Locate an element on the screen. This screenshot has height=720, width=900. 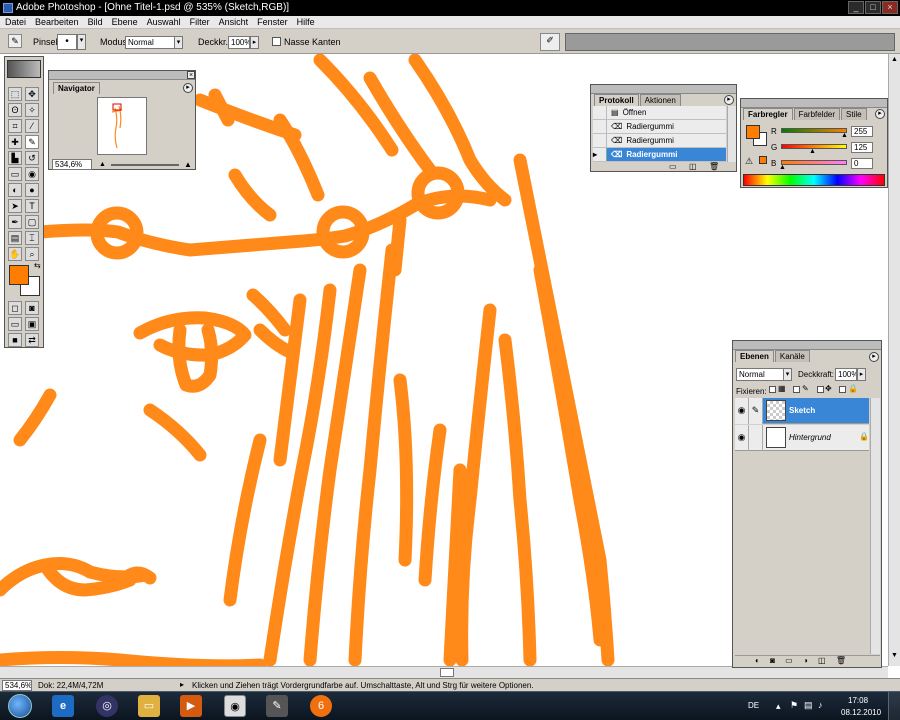
quickmask-mode-icon: ◙ is located at coordinates (32, 308).